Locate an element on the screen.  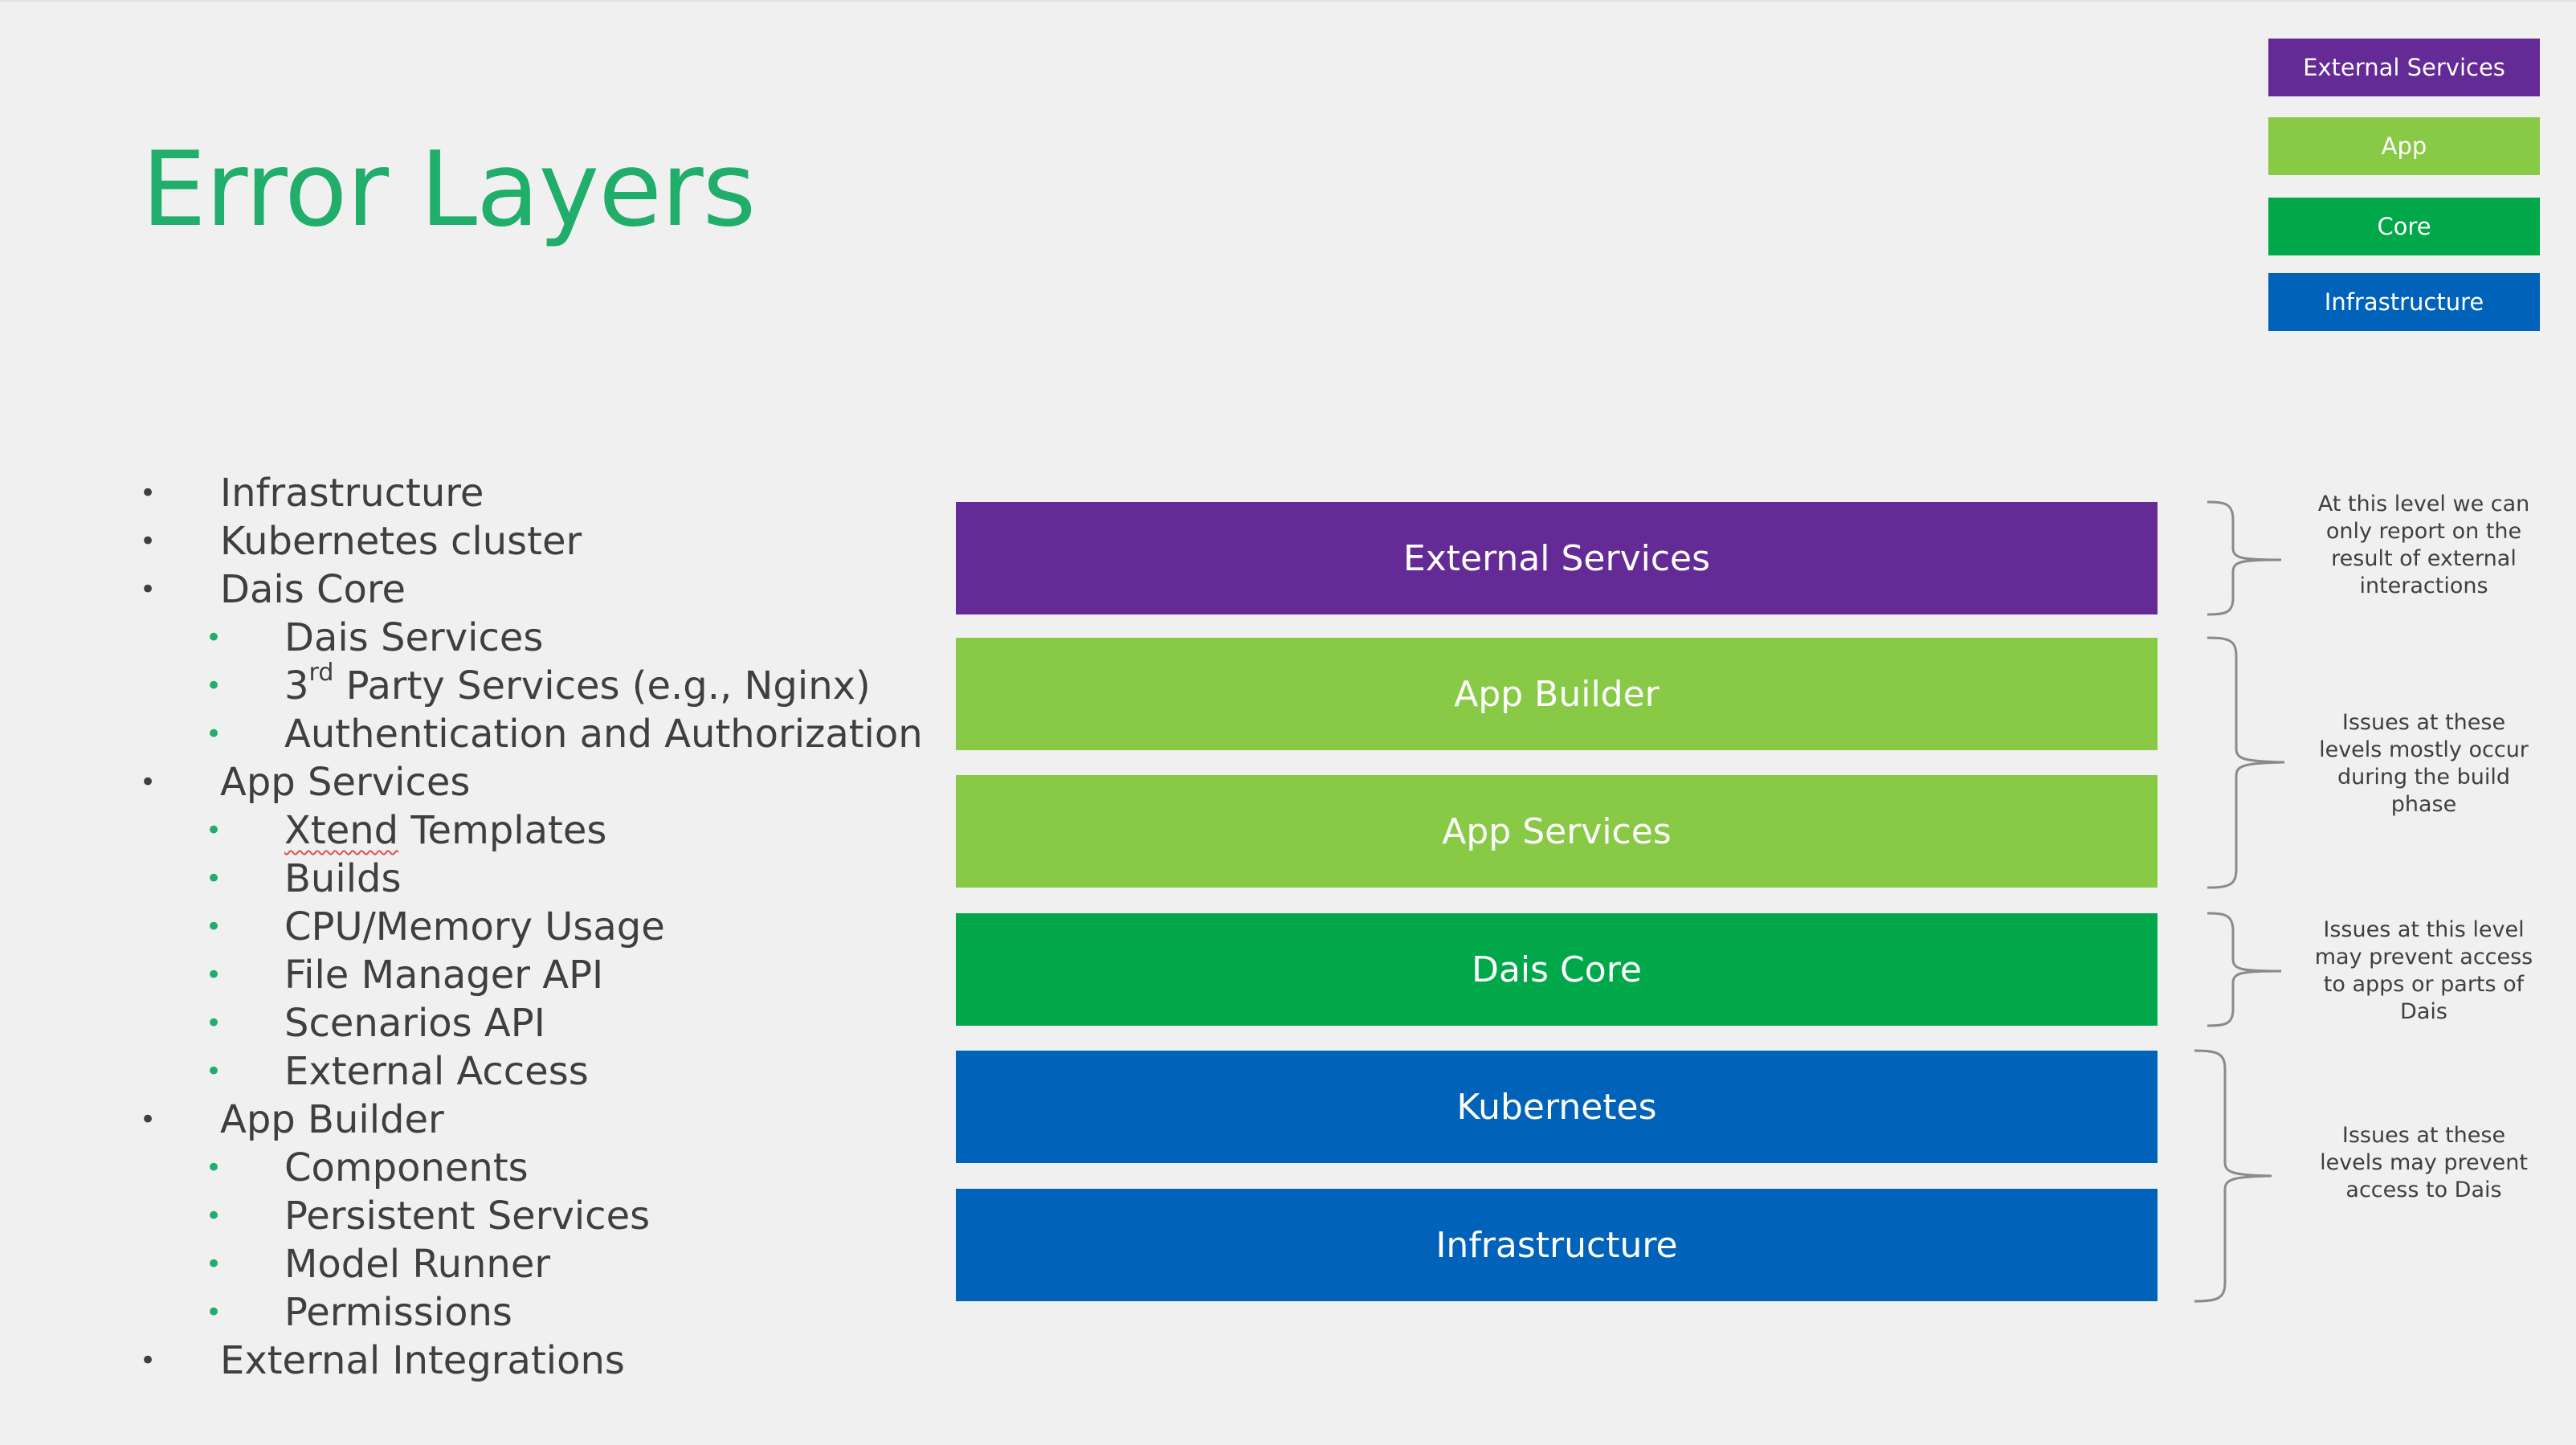
sub-bullet-item: • 3rd Party Services (e.g., Nginx) is located at coordinates (530, 684).